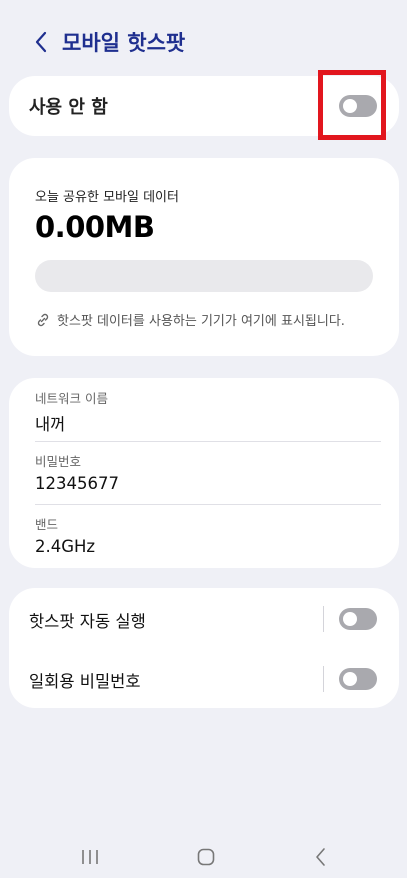 The width and height of the screenshot is (407, 878). I want to click on home-icon, so click(206, 857).